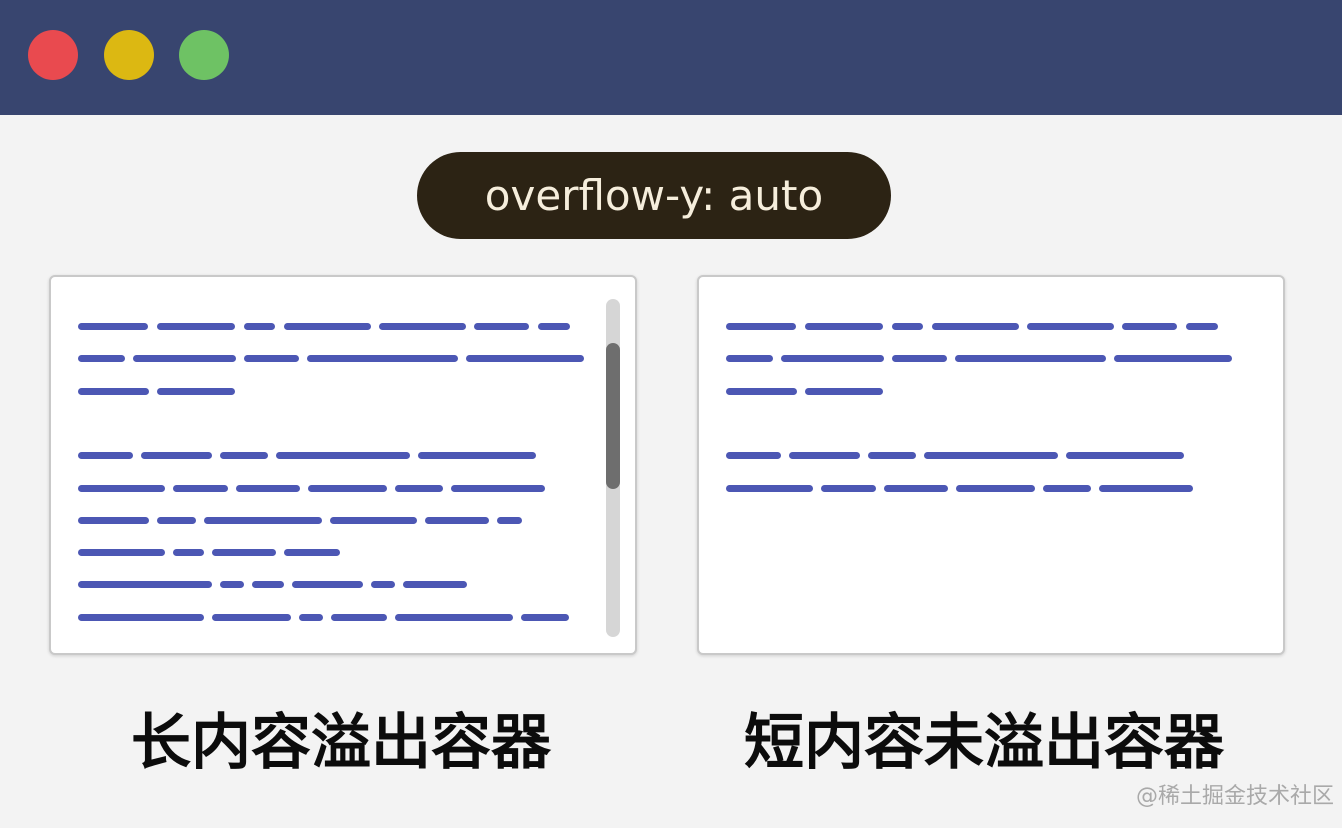  Describe the element at coordinates (53, 55) in the screenshot. I see `close-window-icon` at that location.